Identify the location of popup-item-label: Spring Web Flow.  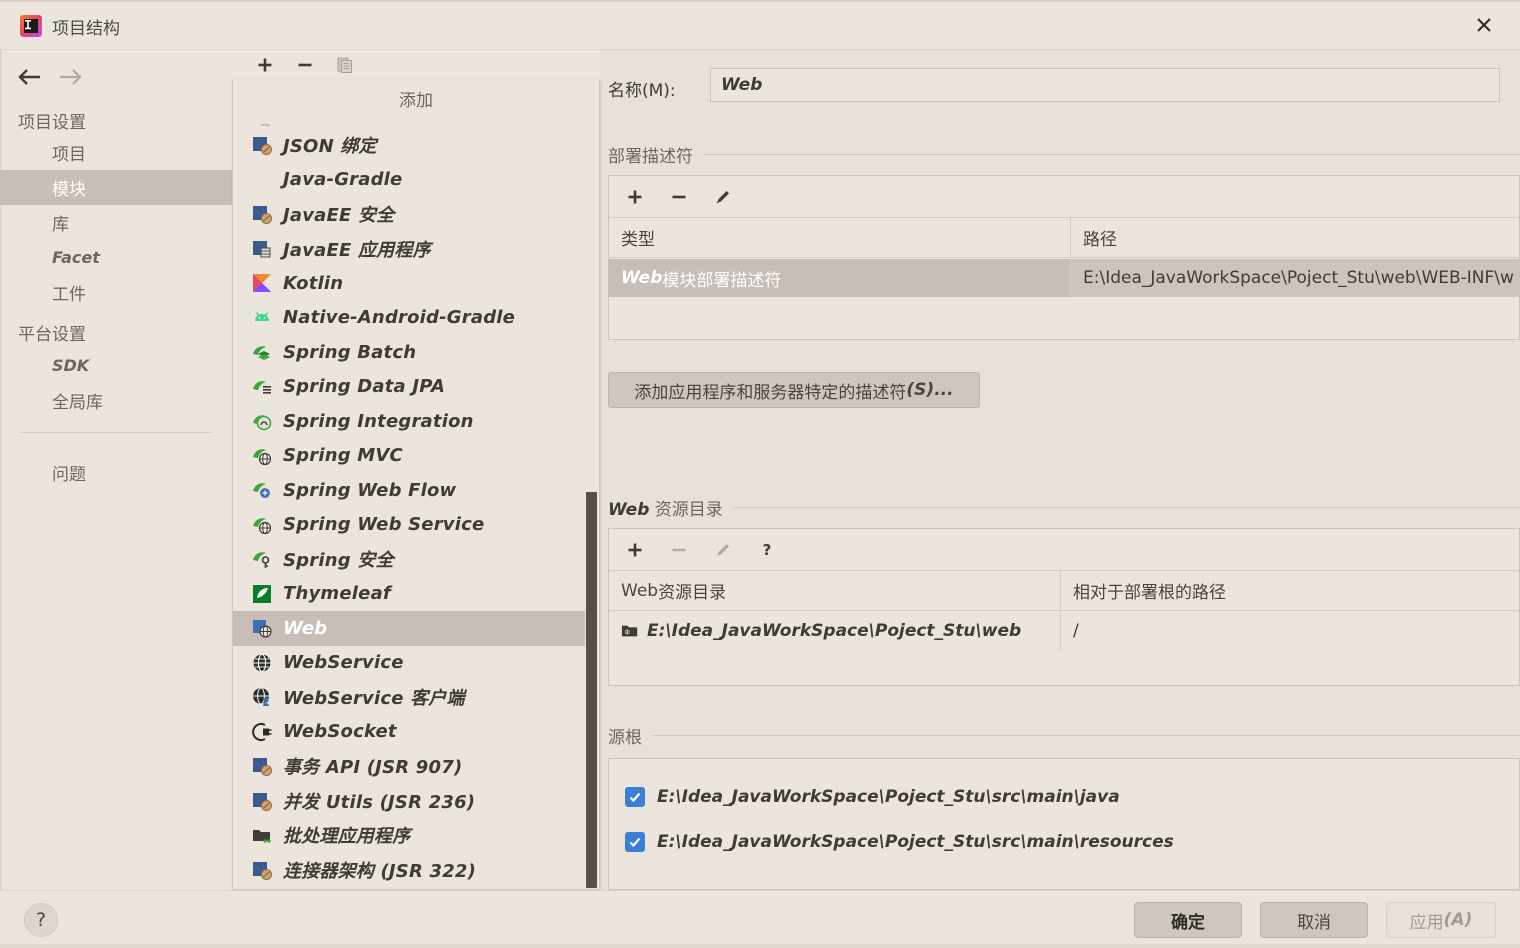
(370, 490).